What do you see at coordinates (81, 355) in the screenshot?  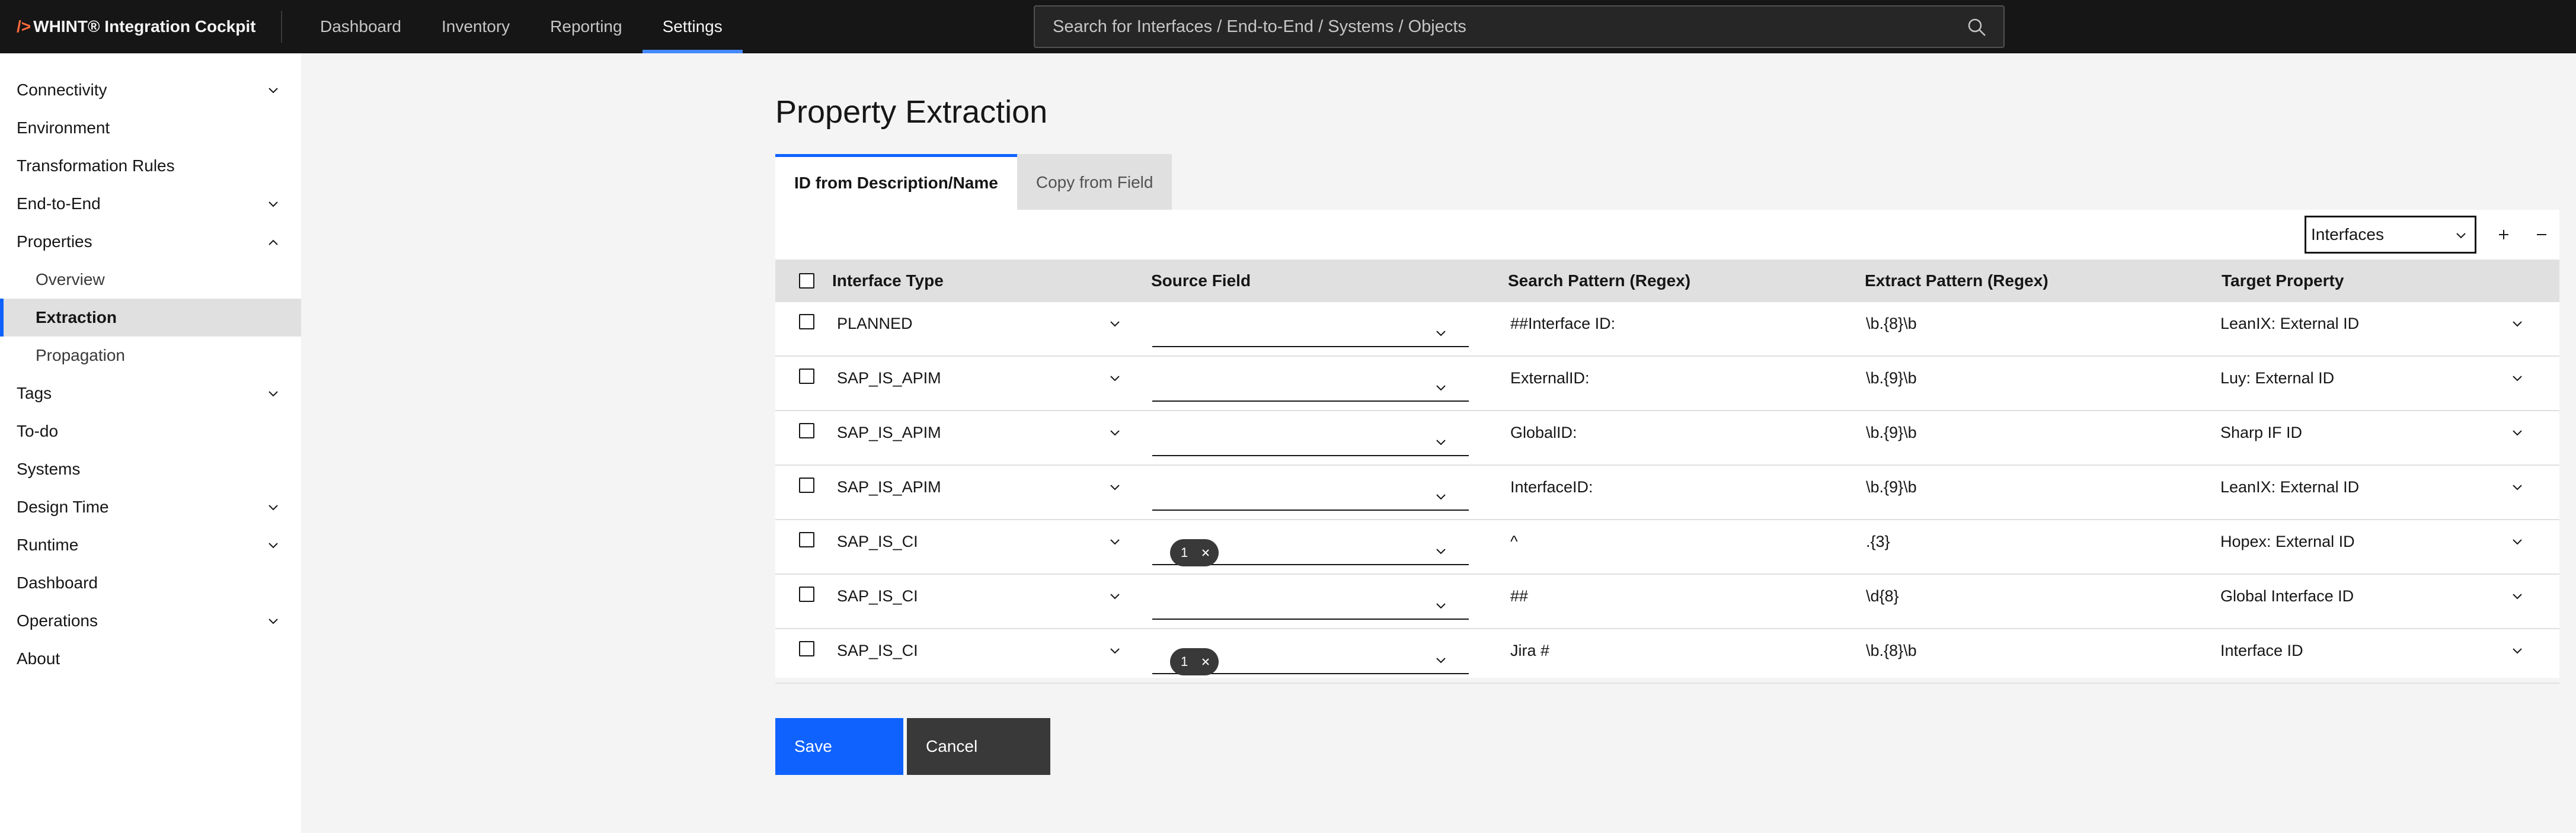 I see `sidebar-item-label: Propagation` at bounding box center [81, 355].